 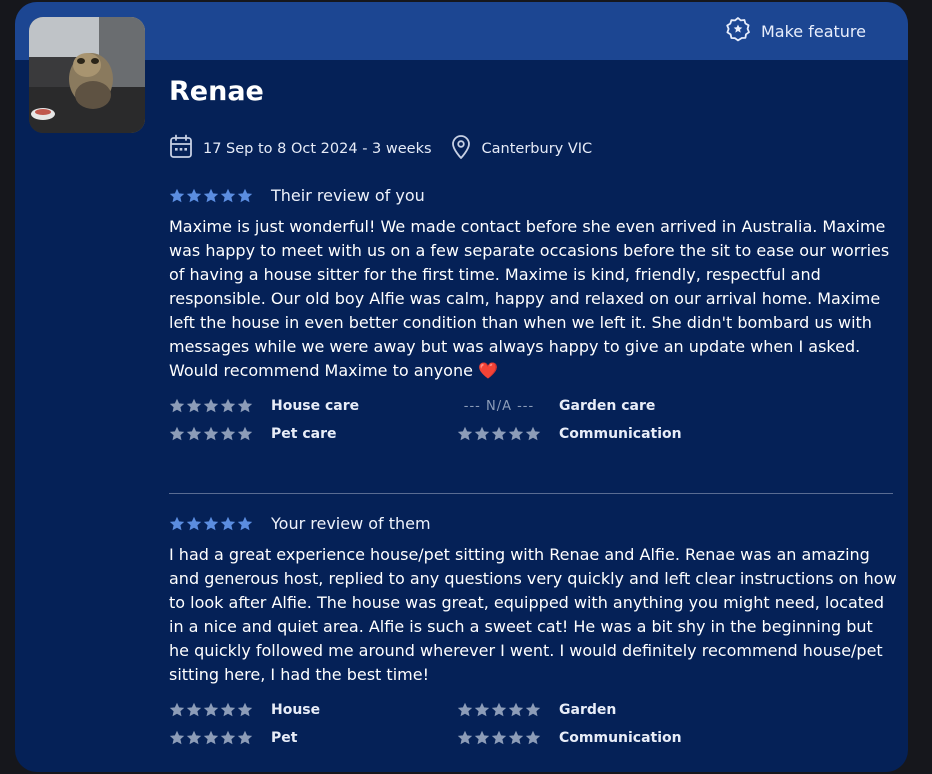 What do you see at coordinates (461, 149) in the screenshot?
I see `location-pin-icon` at bounding box center [461, 149].